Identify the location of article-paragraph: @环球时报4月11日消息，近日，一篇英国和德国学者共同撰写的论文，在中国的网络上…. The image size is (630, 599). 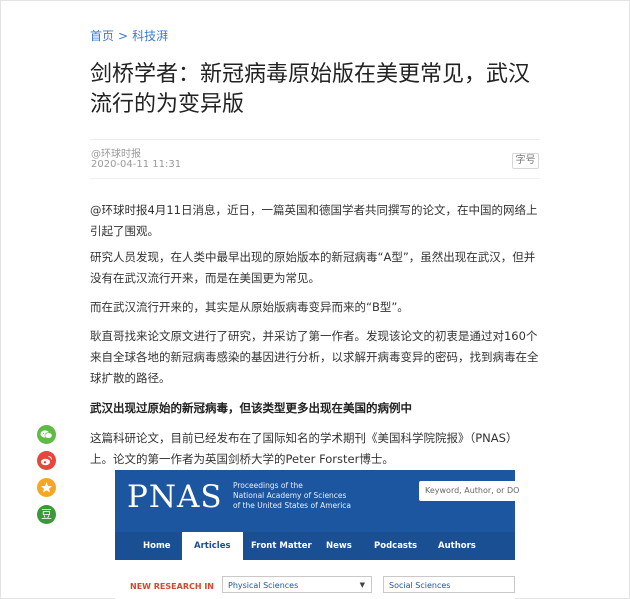
(314, 220).